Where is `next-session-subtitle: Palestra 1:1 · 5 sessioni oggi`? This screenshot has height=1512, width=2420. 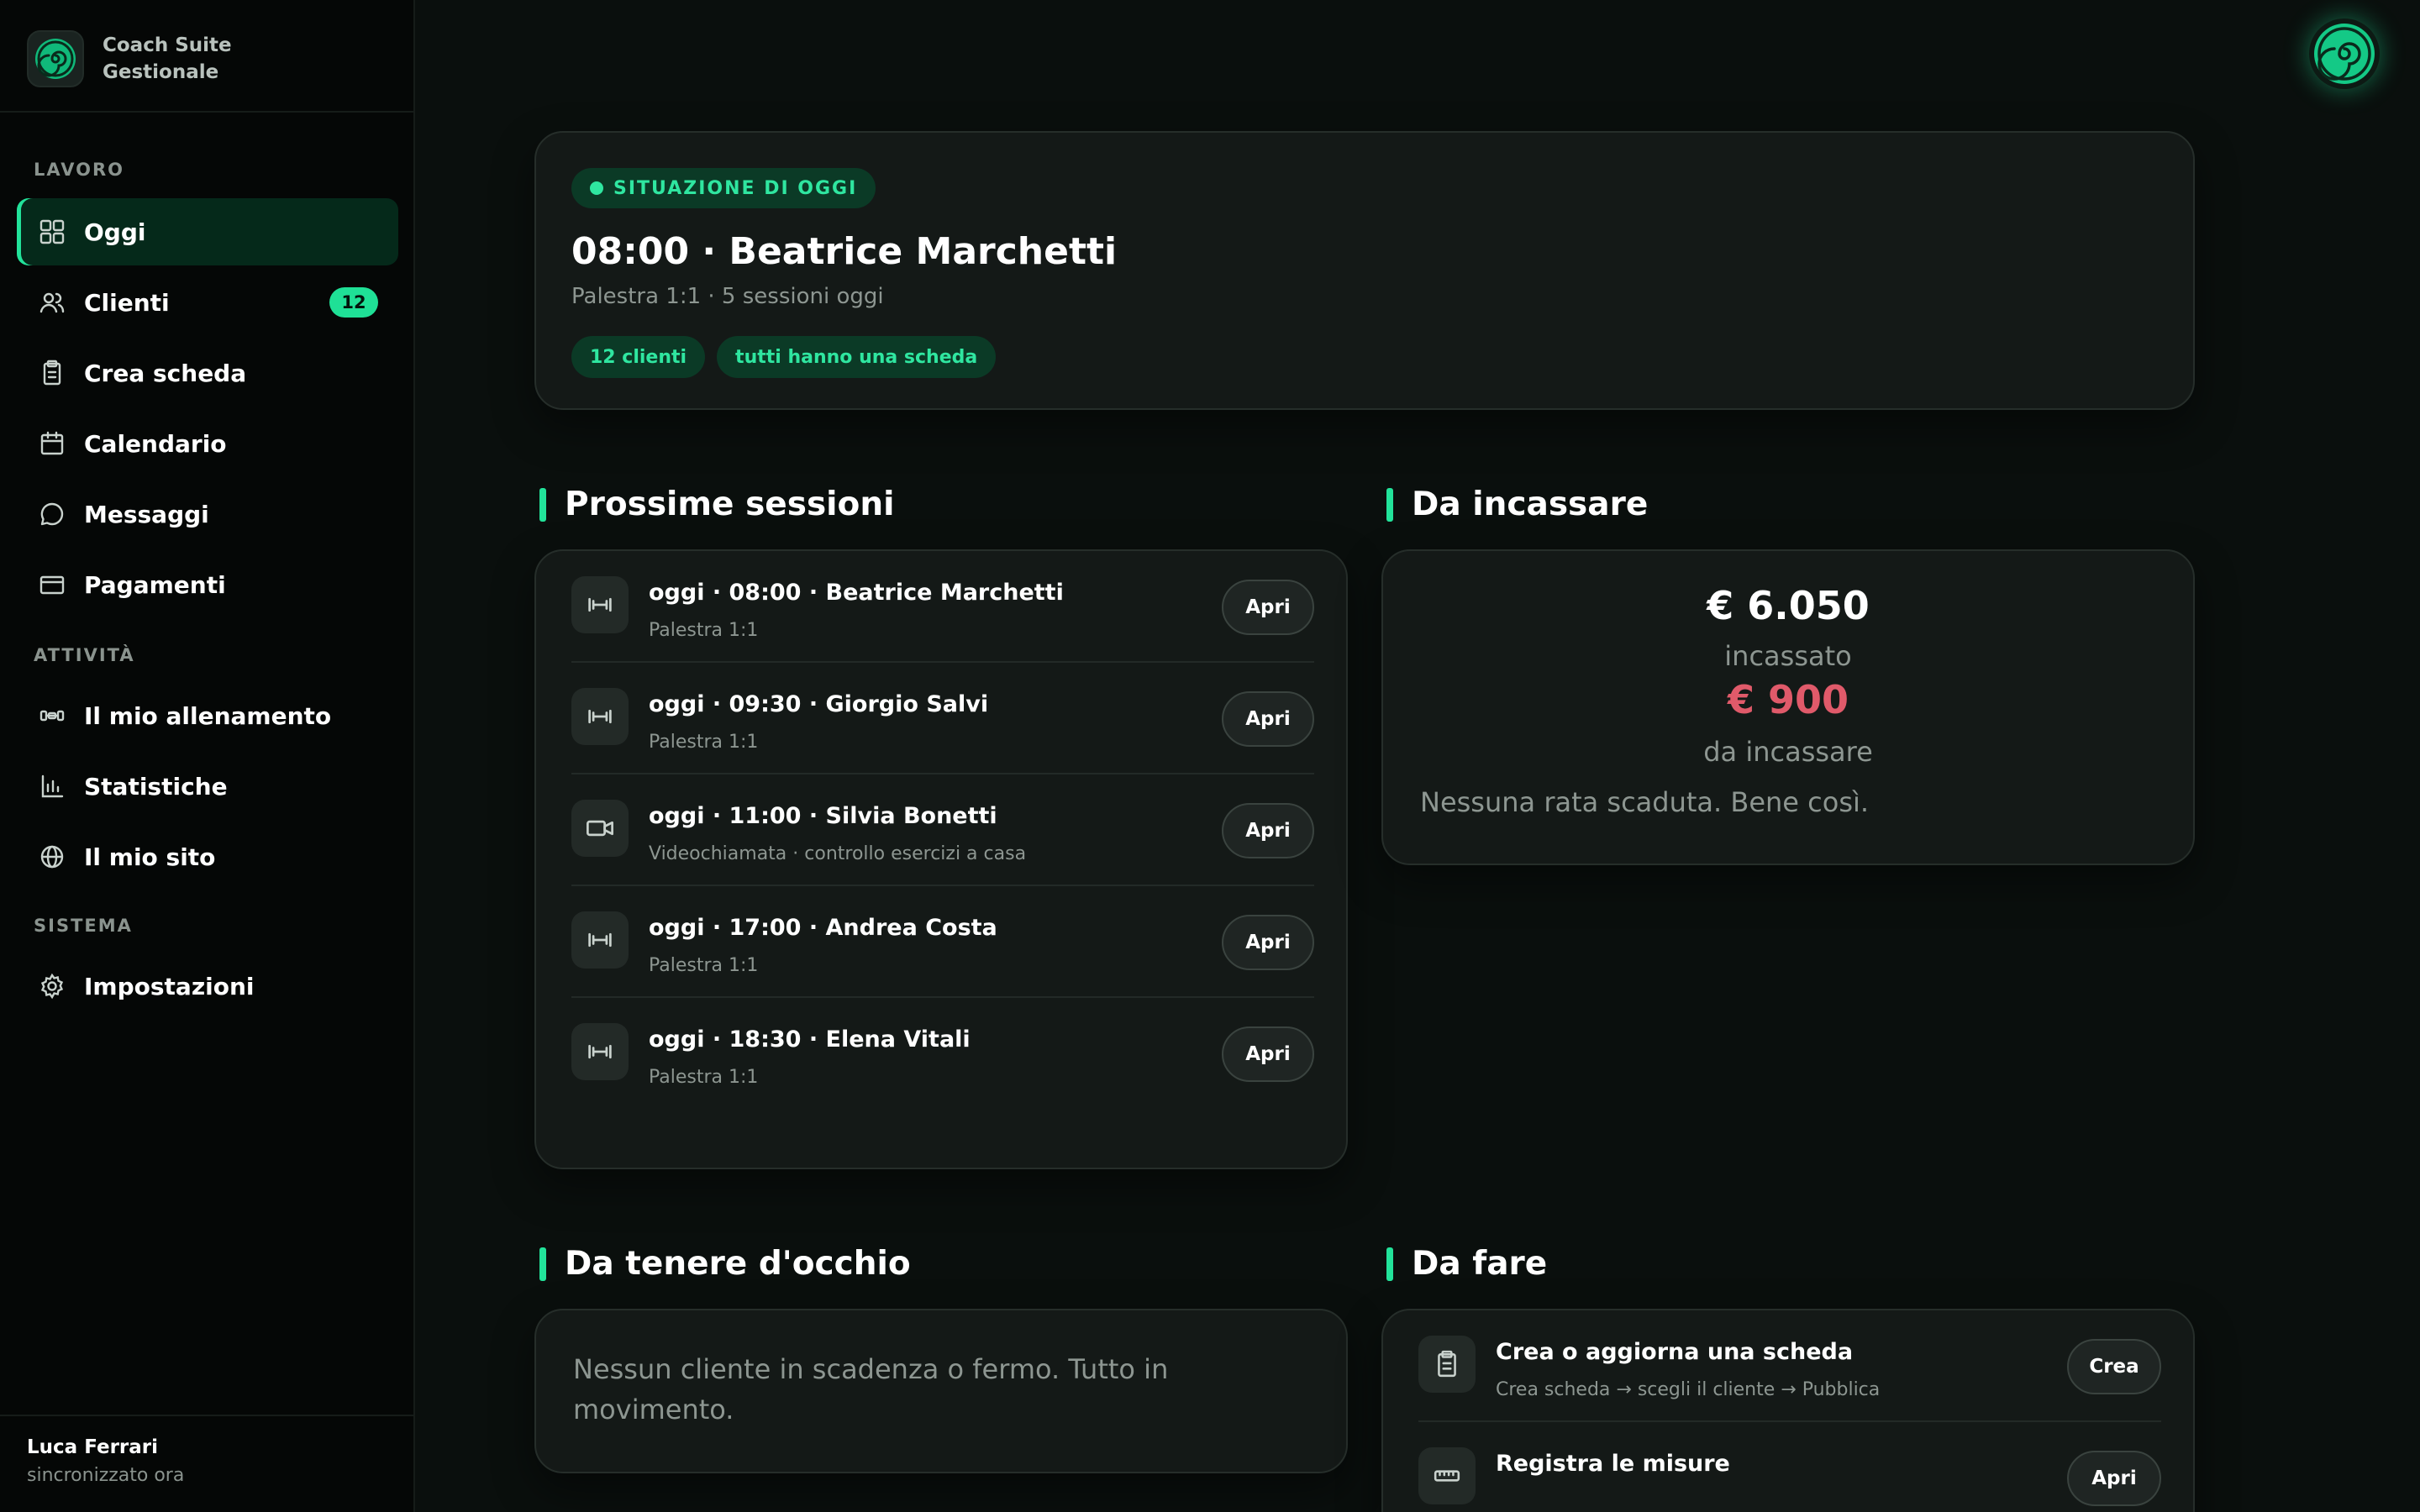
next-session-subtitle: Palestra 1:1 · 5 sessioni oggi is located at coordinates (727, 296).